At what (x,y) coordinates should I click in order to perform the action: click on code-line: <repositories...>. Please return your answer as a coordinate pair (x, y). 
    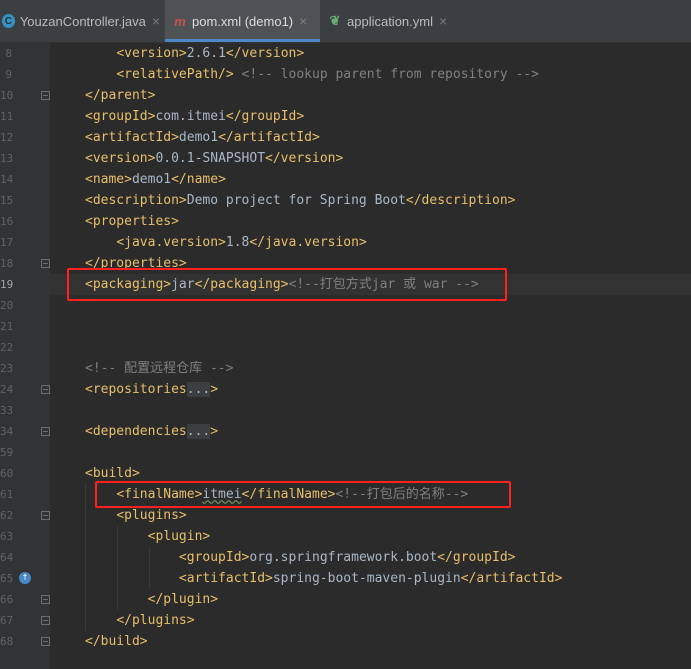
    Looking at the image, I should click on (151, 389).